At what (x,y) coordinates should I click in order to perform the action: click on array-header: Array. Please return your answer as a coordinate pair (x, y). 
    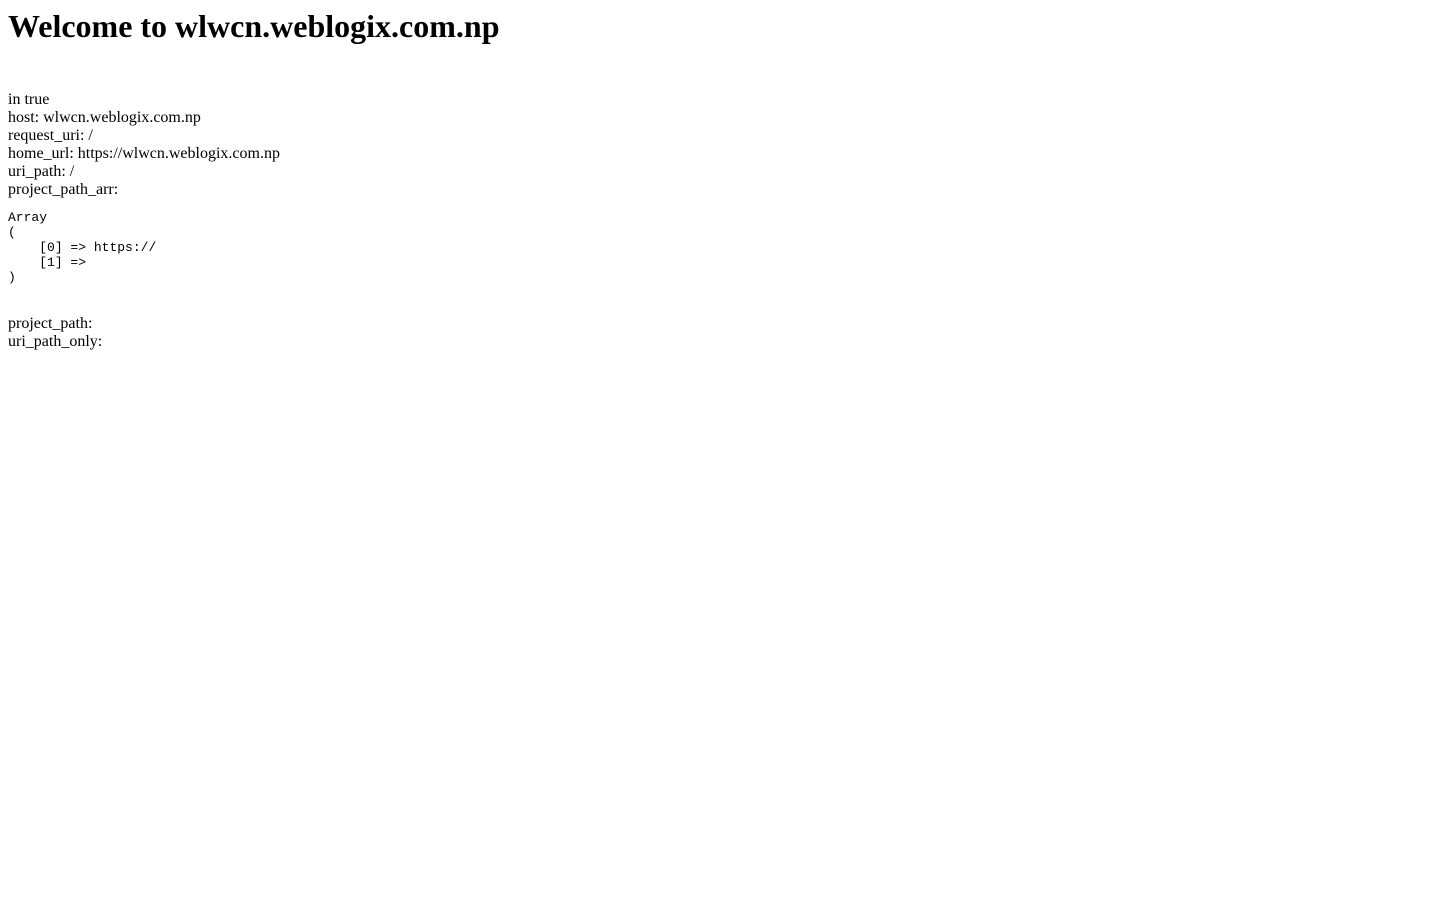
    Looking at the image, I should click on (28, 217).